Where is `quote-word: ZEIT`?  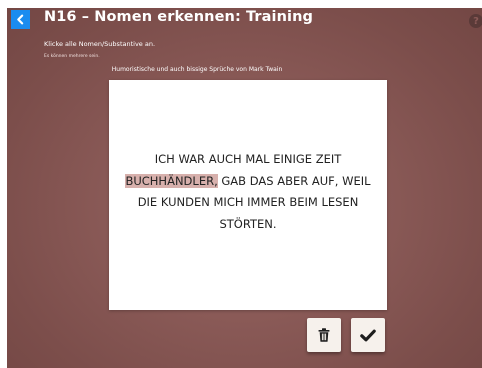 quote-word: ZEIT is located at coordinates (329, 159).